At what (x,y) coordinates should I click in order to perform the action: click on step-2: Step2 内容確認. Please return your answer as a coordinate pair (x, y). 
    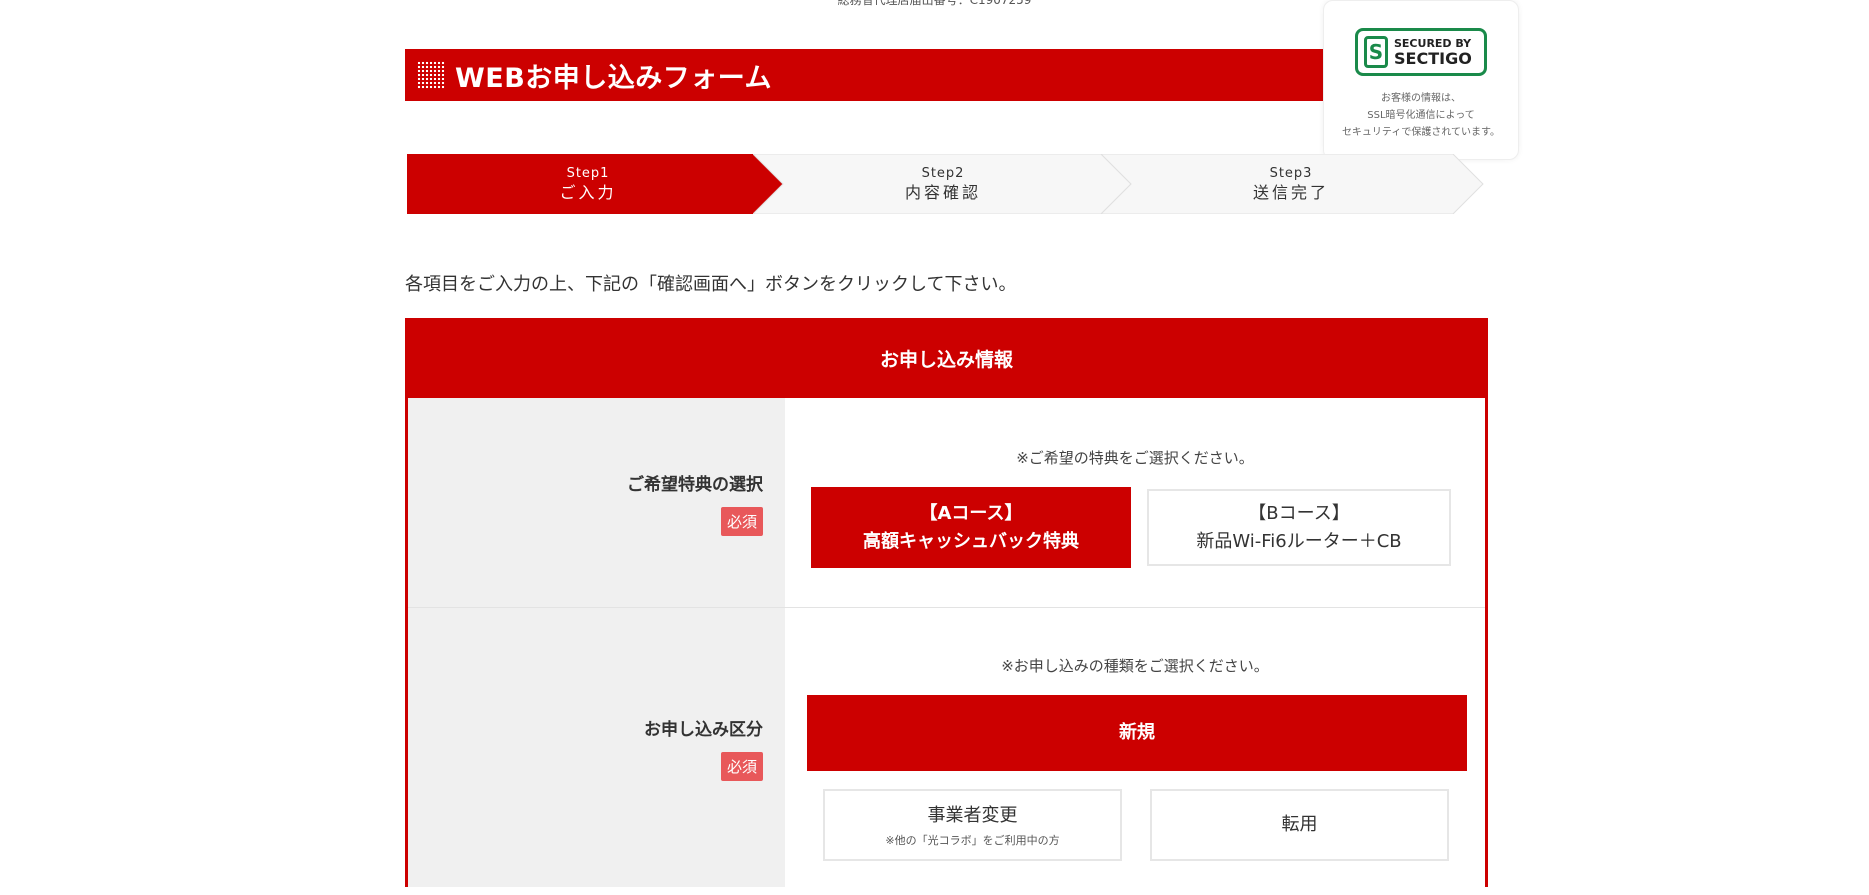
    Looking at the image, I should click on (943, 184).